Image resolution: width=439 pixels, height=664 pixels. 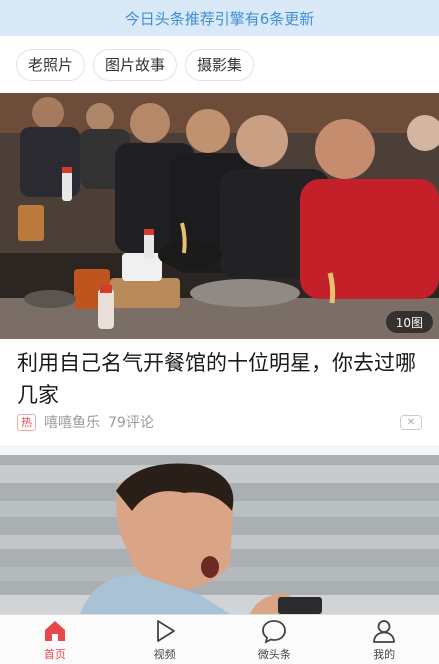 What do you see at coordinates (54, 630) in the screenshot?
I see `home-icon` at bounding box center [54, 630].